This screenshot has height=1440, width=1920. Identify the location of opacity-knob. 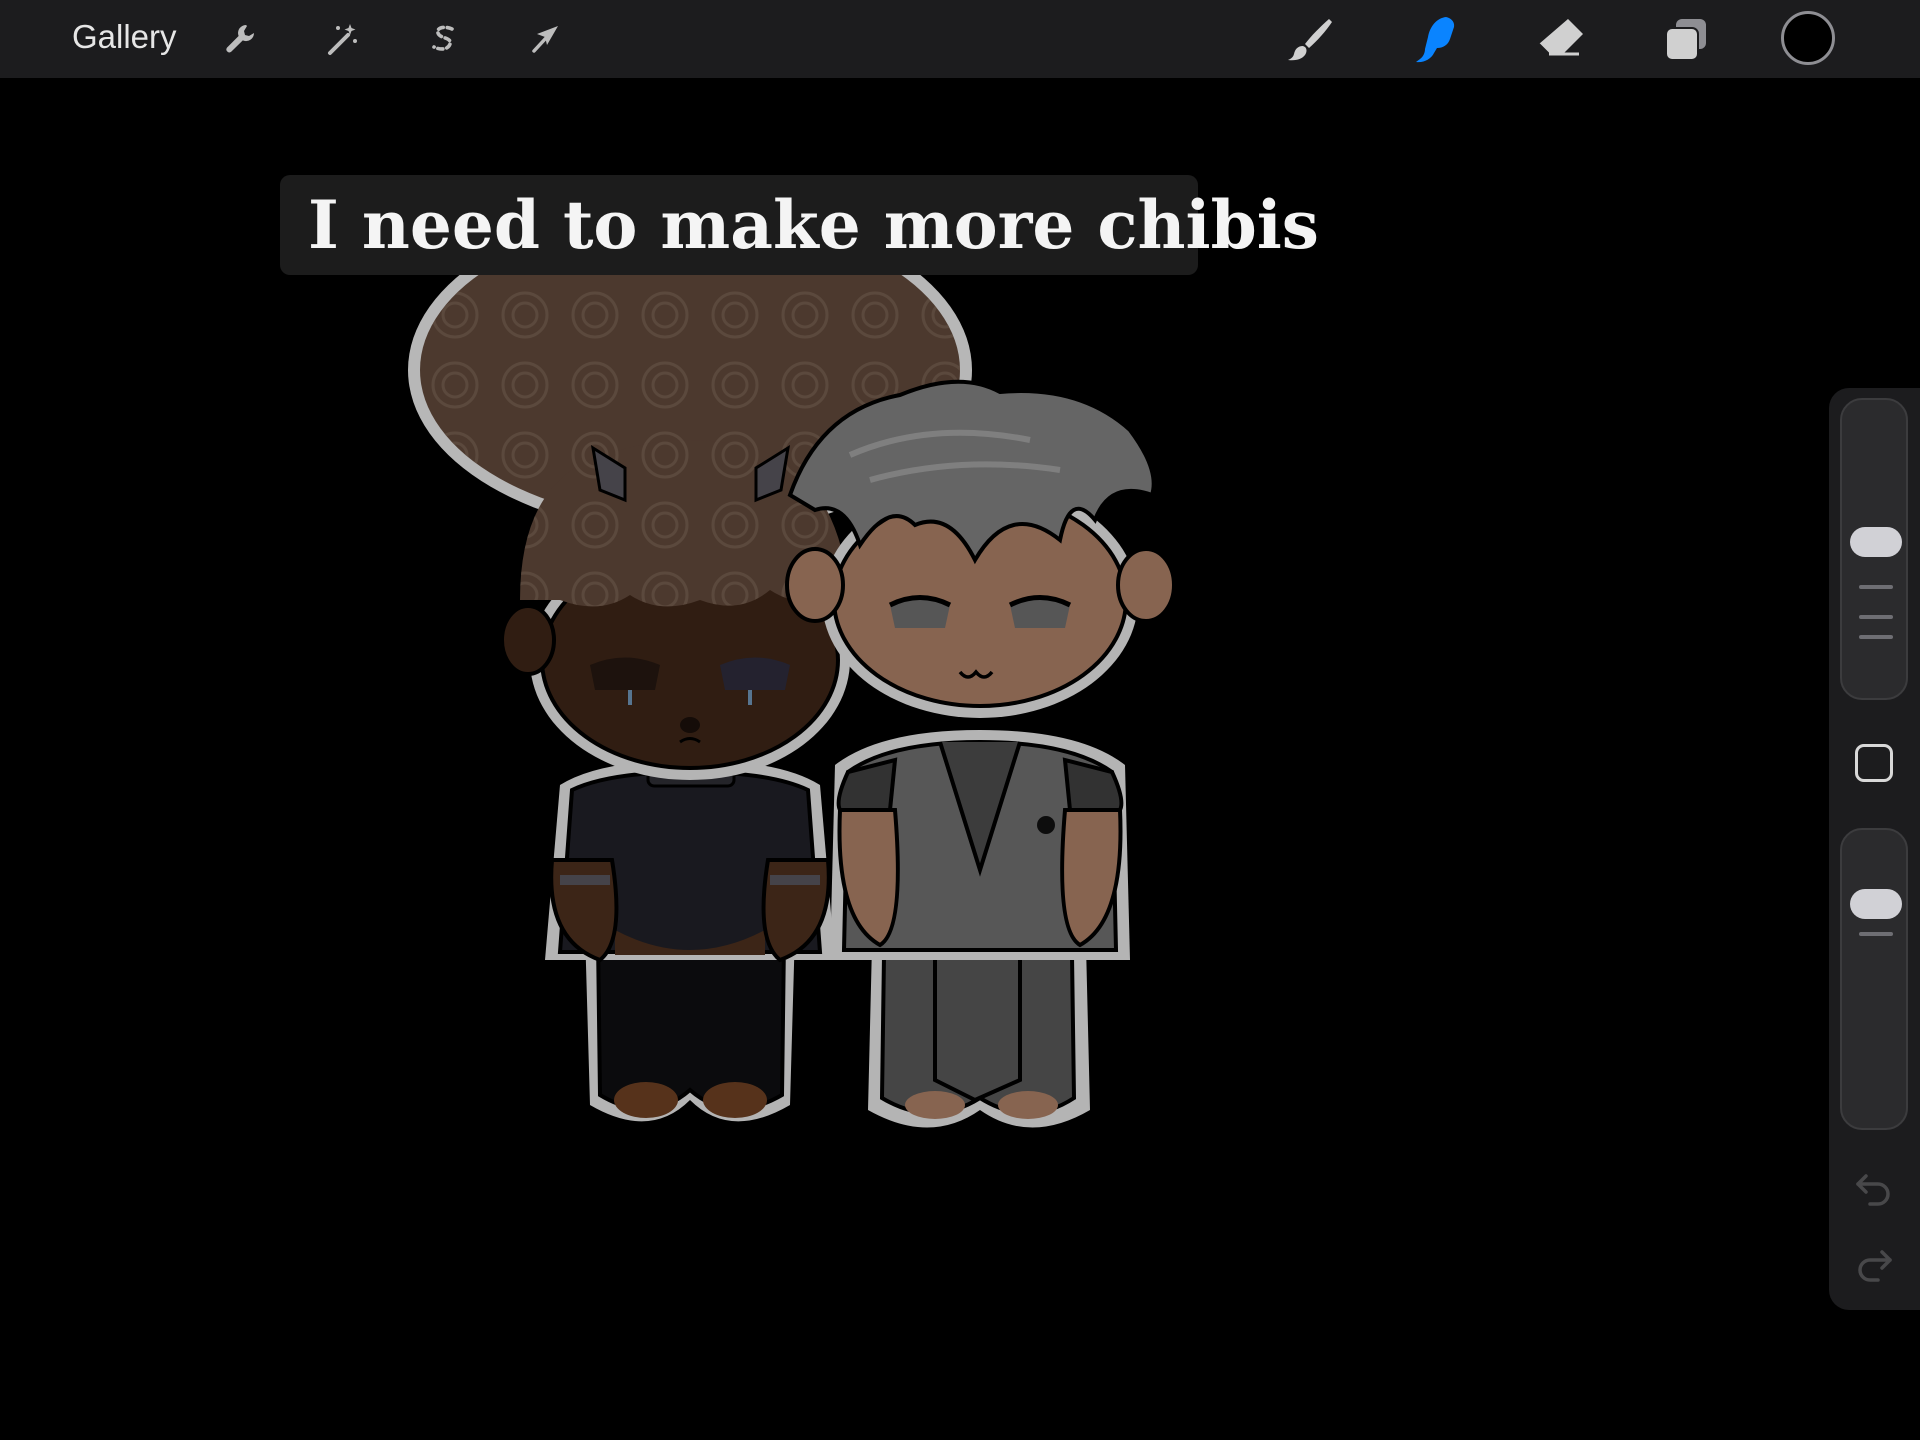
(1876, 904).